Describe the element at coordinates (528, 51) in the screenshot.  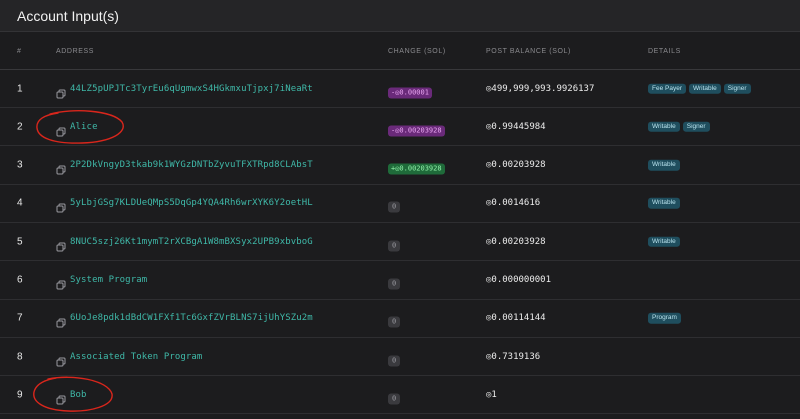
I see `col-balance-header: POST BALANCE (SOL)` at that location.